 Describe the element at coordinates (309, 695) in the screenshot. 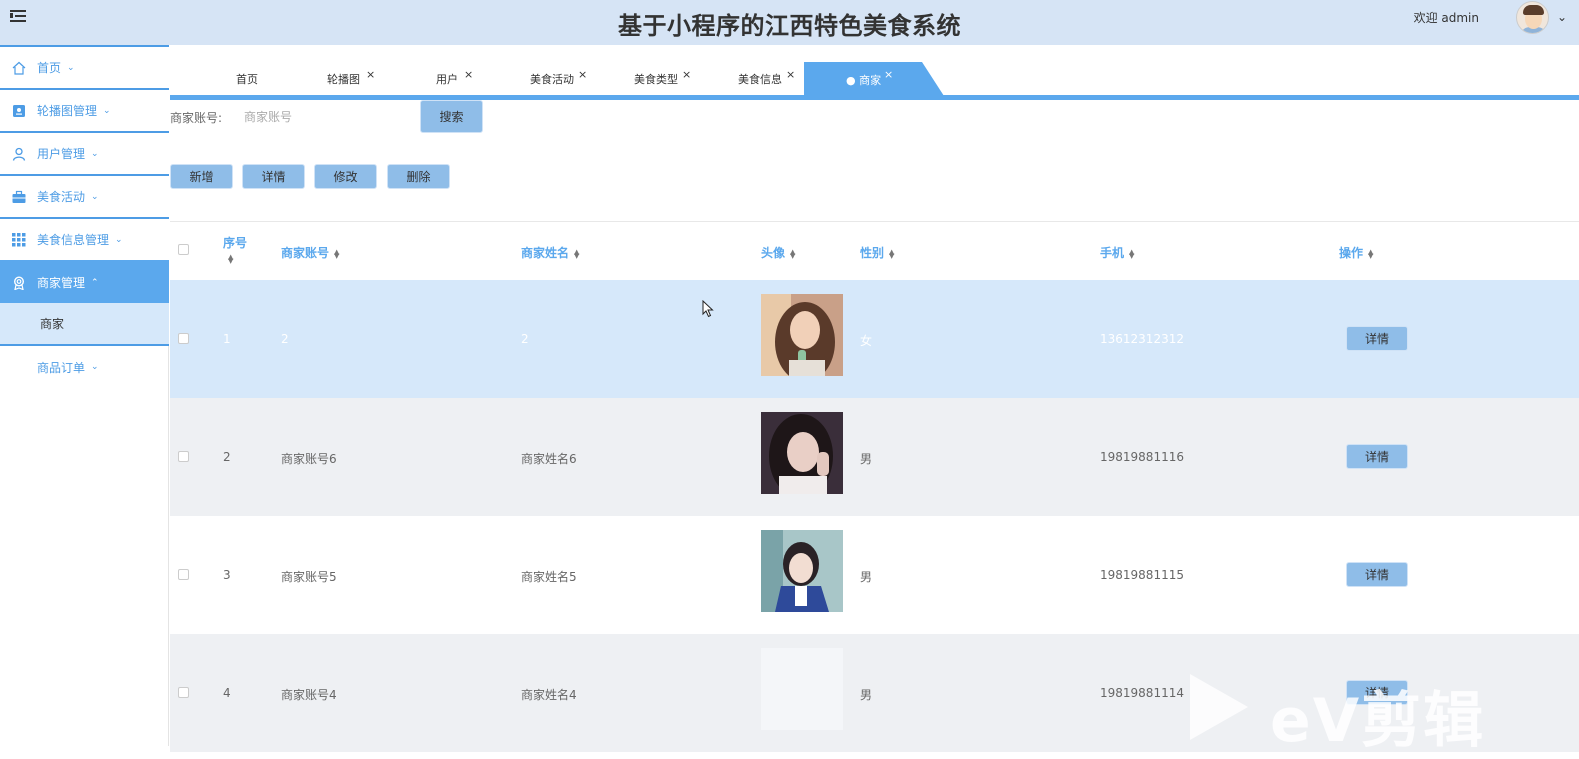

I see `cell-account: 商家账号4` at that location.